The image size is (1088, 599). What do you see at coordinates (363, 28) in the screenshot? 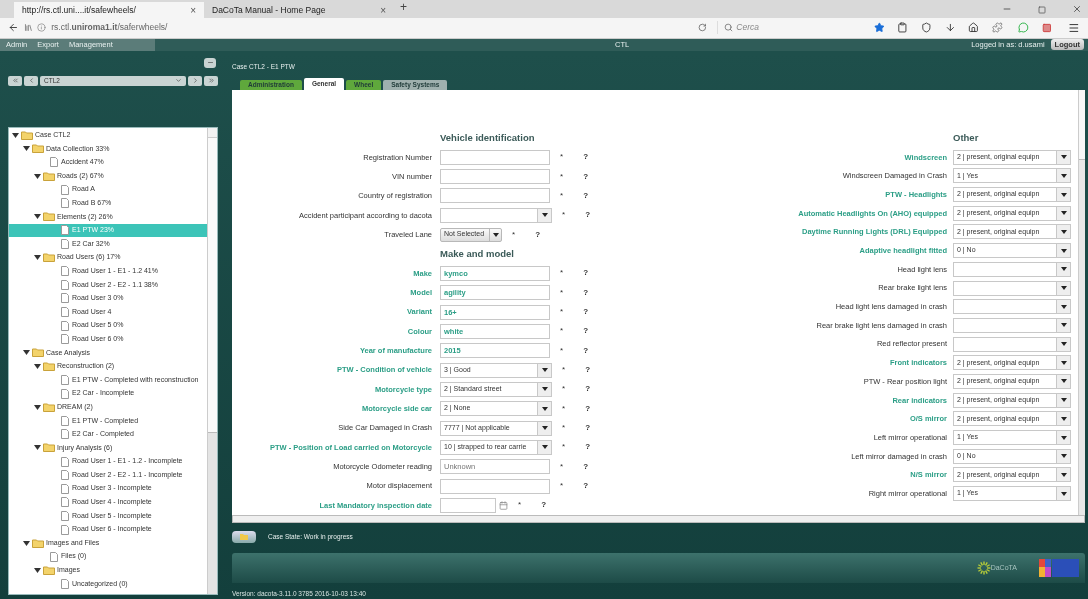
I see `url-text: rs.ctl.uniroma1.it/saferwheels/` at bounding box center [363, 28].